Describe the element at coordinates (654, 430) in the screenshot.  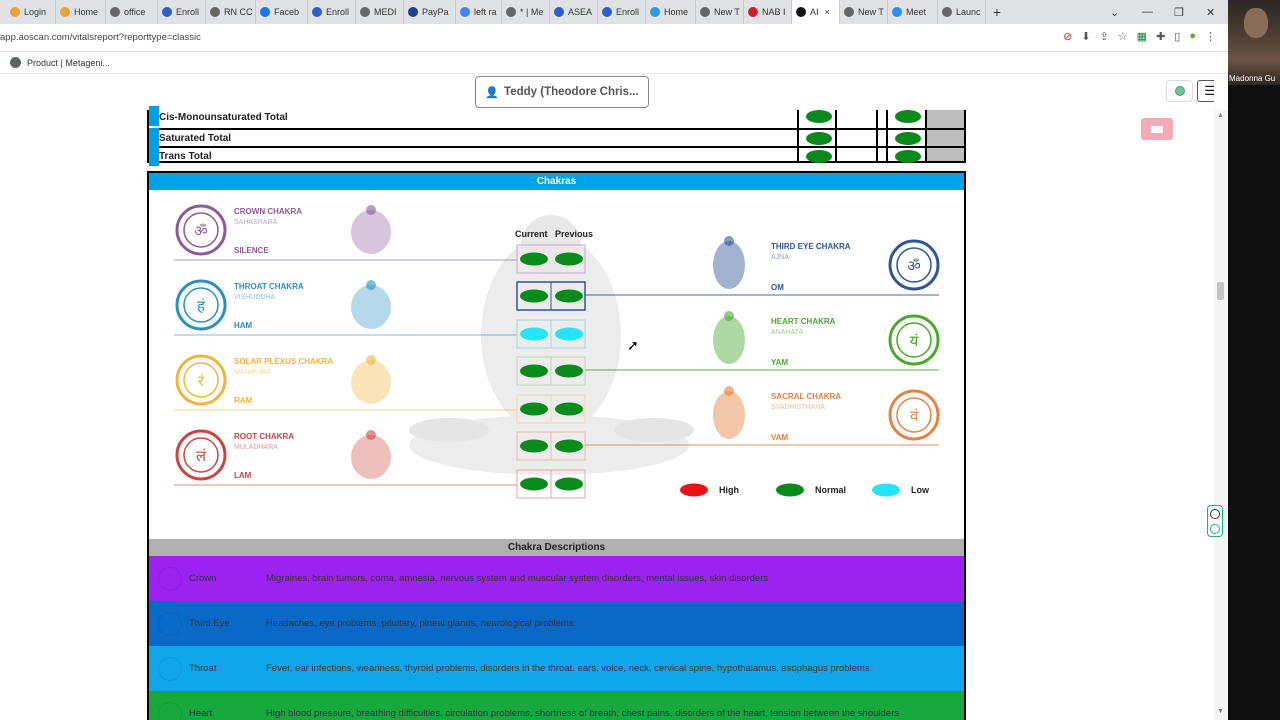
I see `meditation-silhouette-hand` at that location.